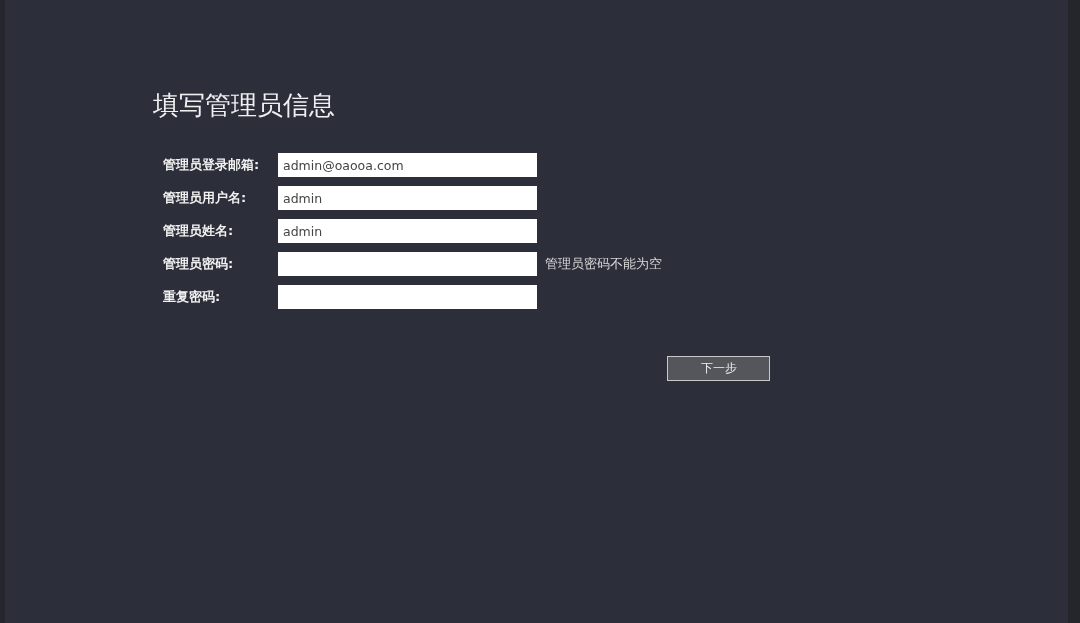 The height and width of the screenshot is (623, 1080). What do you see at coordinates (199, 264) in the screenshot?
I see `field-label: 管理员密码:` at bounding box center [199, 264].